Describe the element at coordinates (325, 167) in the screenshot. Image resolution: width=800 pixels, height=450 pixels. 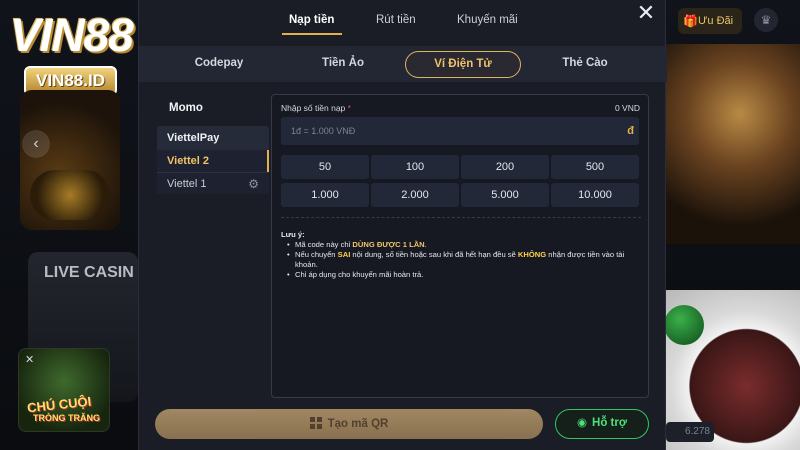
I see `quick-amount-button: 50` at that location.